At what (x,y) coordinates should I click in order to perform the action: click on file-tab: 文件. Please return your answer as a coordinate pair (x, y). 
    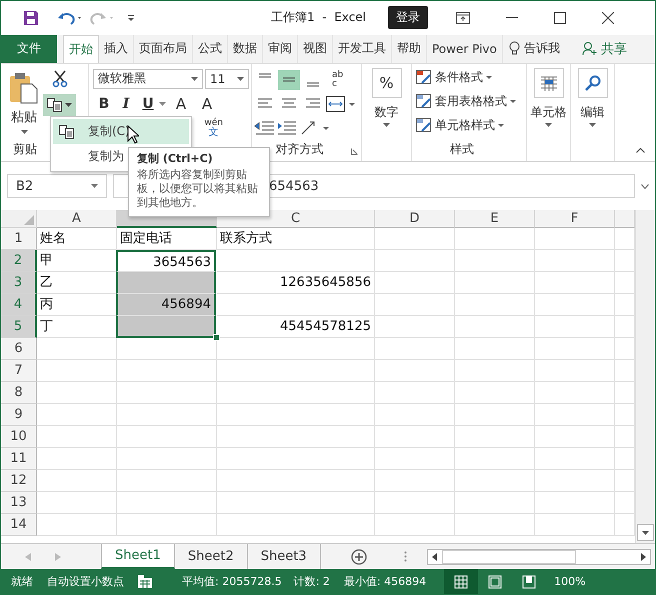
    Looking at the image, I should click on (29, 48).